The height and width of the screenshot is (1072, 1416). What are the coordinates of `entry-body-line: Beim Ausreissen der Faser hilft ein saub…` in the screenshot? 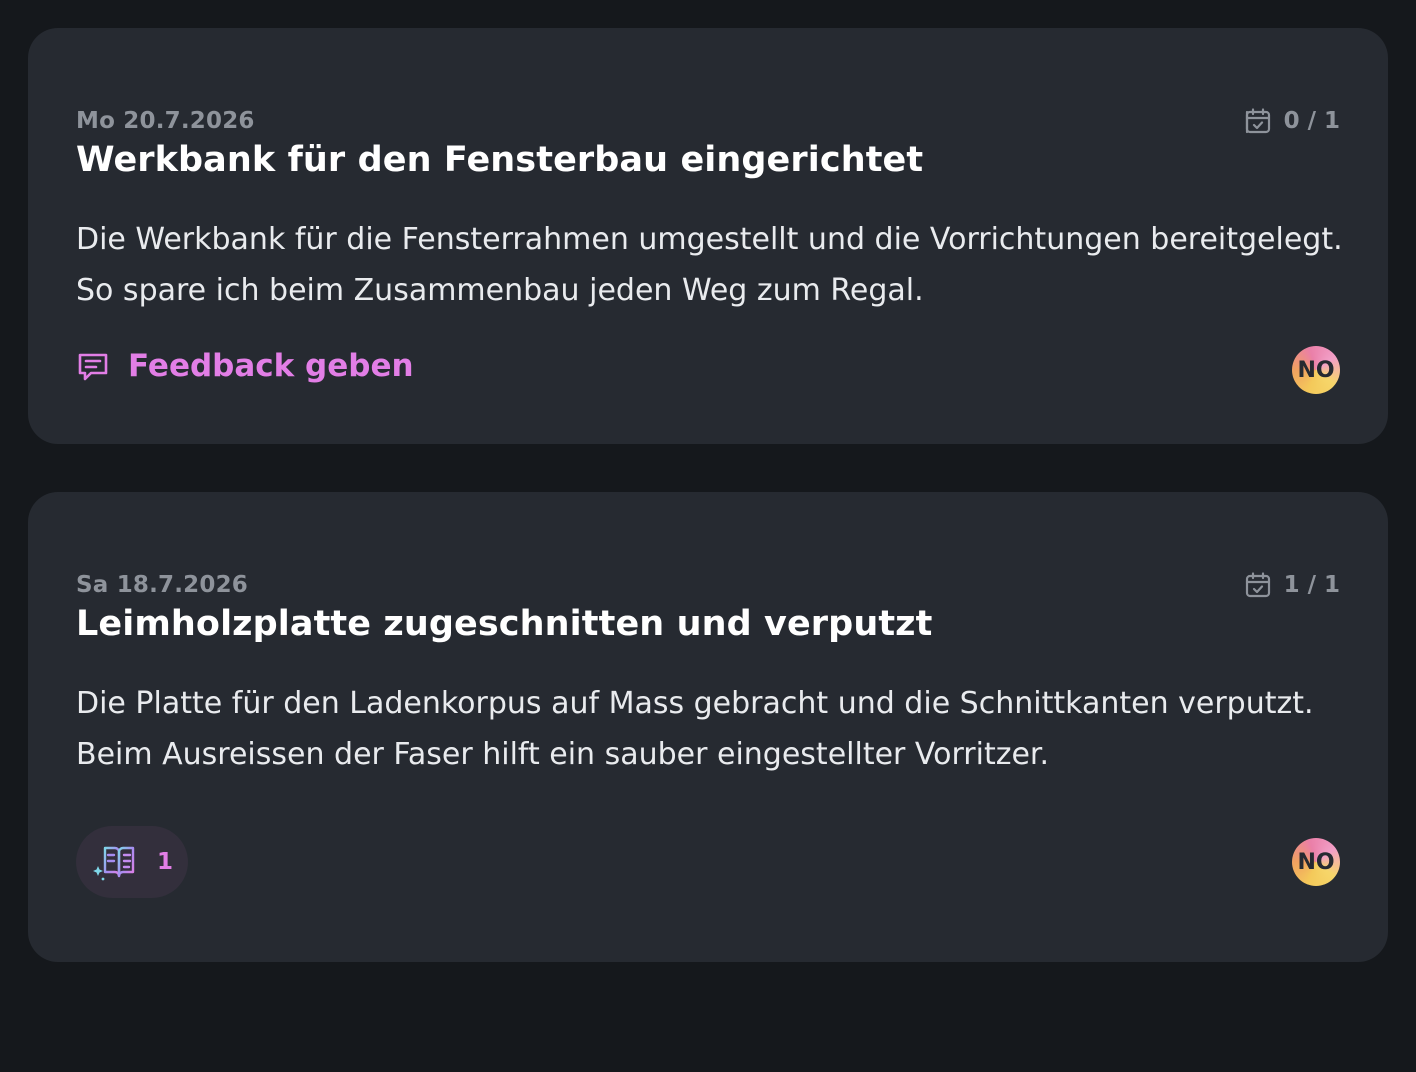 It's located at (563, 754).